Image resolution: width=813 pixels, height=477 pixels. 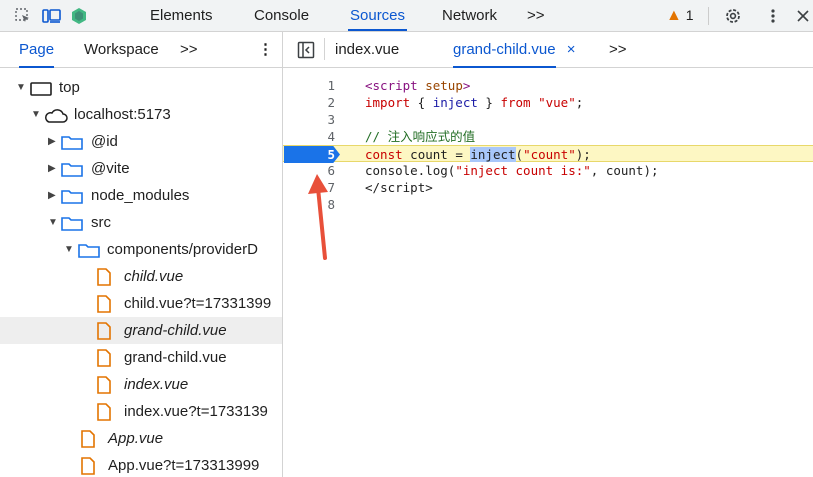 What do you see at coordinates (141, 168) in the screenshot?
I see `tree-item-folder: ▶ @vite` at bounding box center [141, 168].